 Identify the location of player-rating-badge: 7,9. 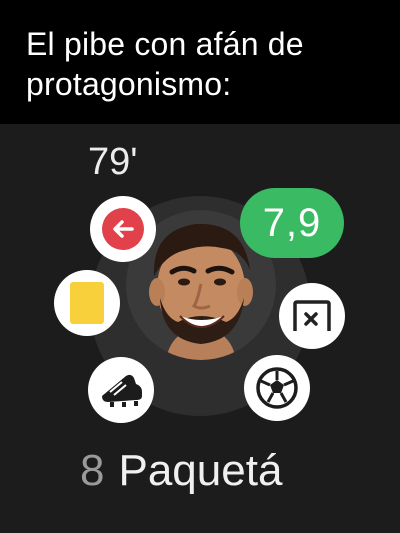
(292, 223).